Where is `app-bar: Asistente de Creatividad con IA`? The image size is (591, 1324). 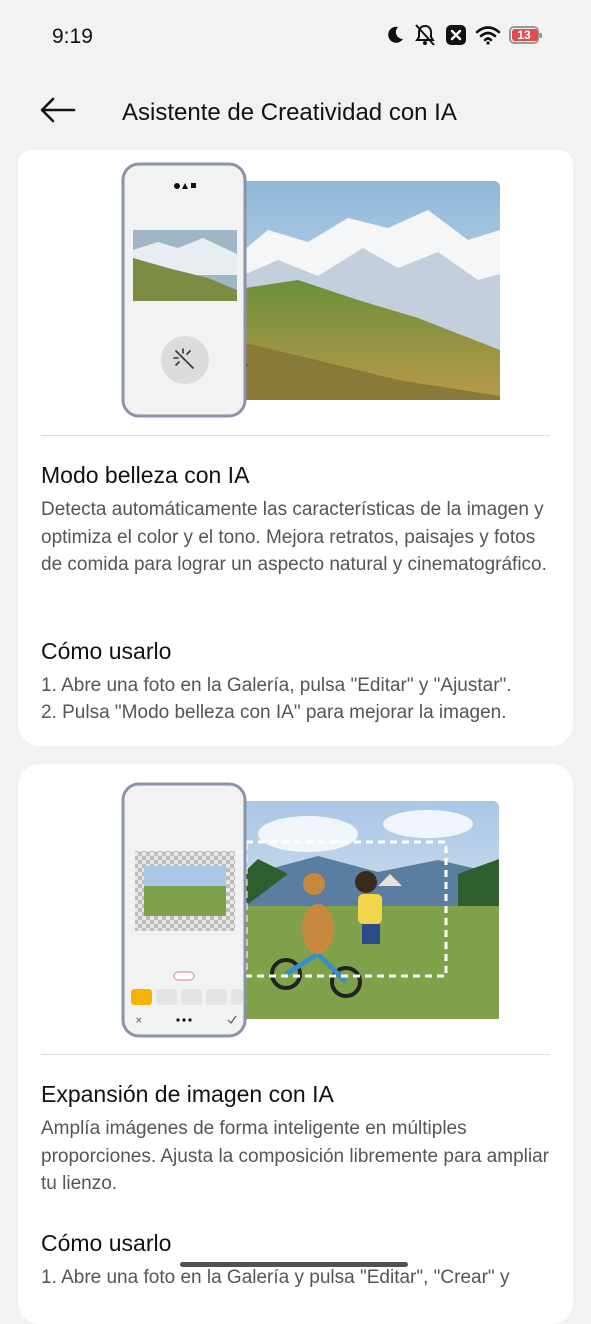 app-bar: Asistente de Creatividad con IA is located at coordinates (295, 112).